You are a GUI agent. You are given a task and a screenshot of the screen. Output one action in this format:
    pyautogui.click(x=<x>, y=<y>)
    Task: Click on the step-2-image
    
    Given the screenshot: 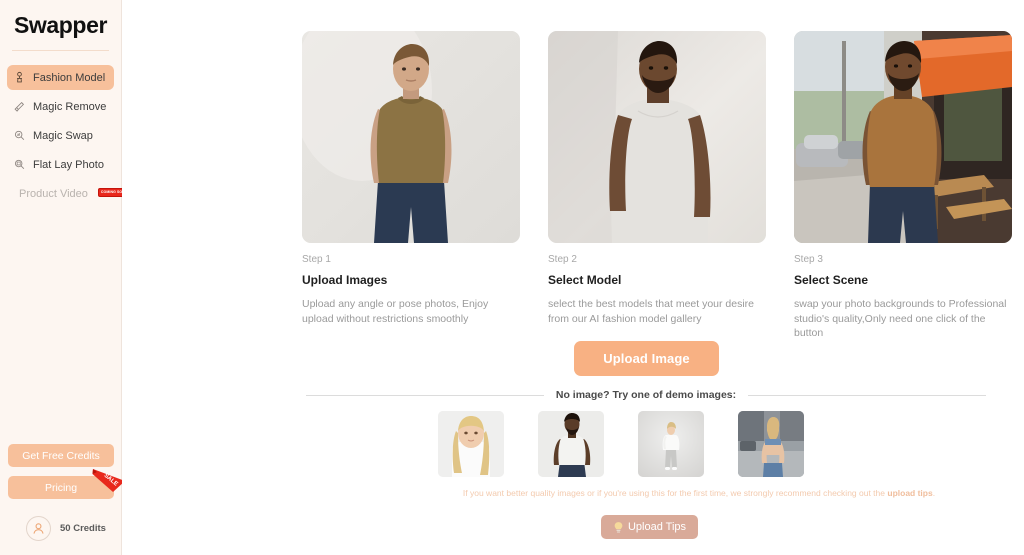 What is the action you would take?
    pyautogui.click(x=657, y=137)
    